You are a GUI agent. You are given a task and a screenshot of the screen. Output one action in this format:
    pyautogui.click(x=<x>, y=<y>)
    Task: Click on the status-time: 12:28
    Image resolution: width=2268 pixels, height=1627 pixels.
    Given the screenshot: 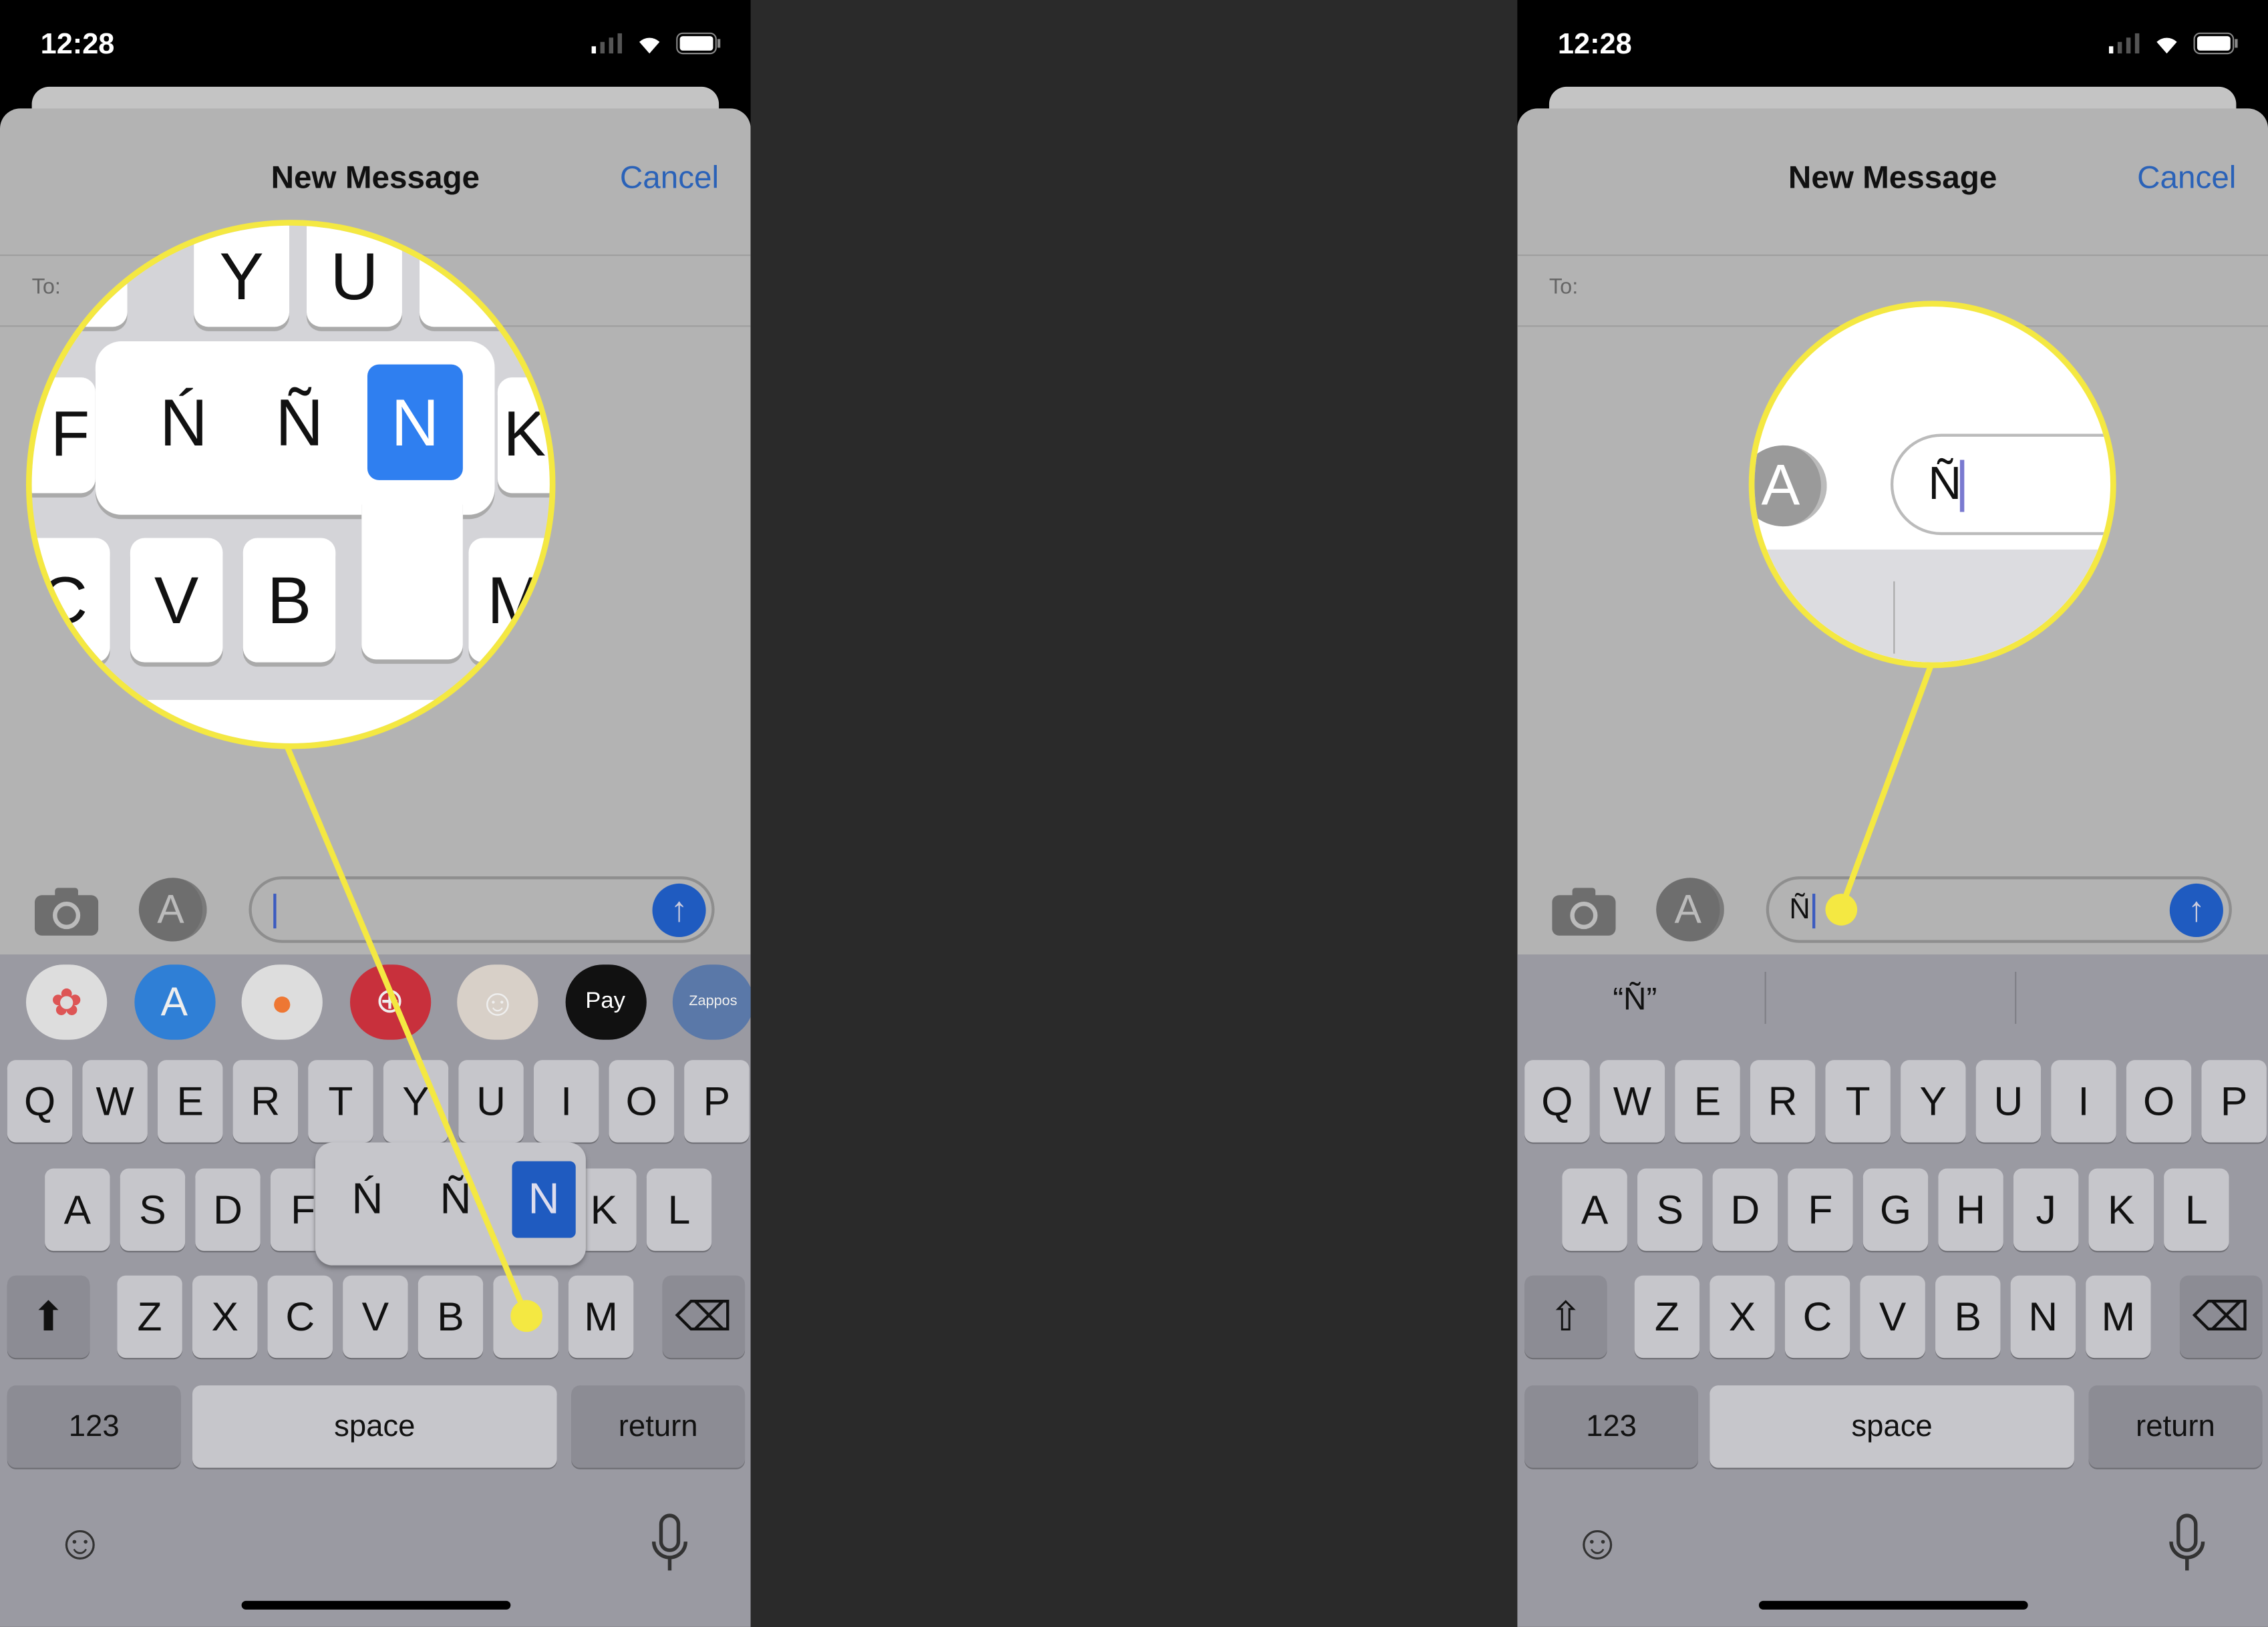 What is the action you would take?
    pyautogui.click(x=77, y=45)
    